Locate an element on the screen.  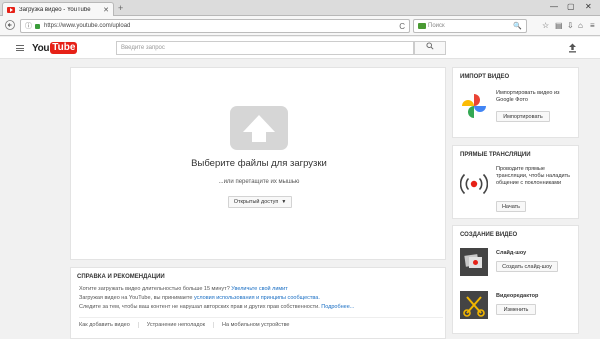
reading-list-icon: ▤ is located at coordinates (559, 25).